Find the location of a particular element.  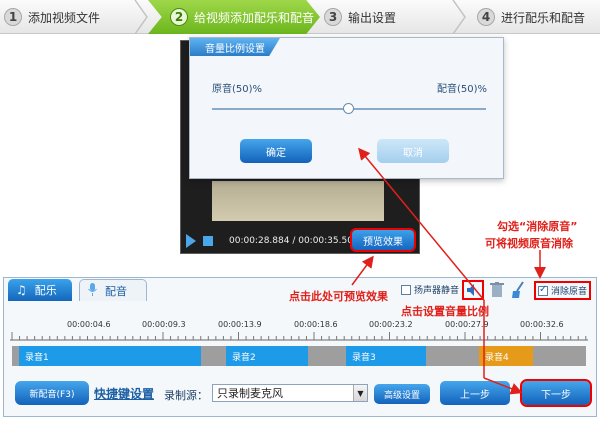

tab-dub: 配音 is located at coordinates (113, 290).